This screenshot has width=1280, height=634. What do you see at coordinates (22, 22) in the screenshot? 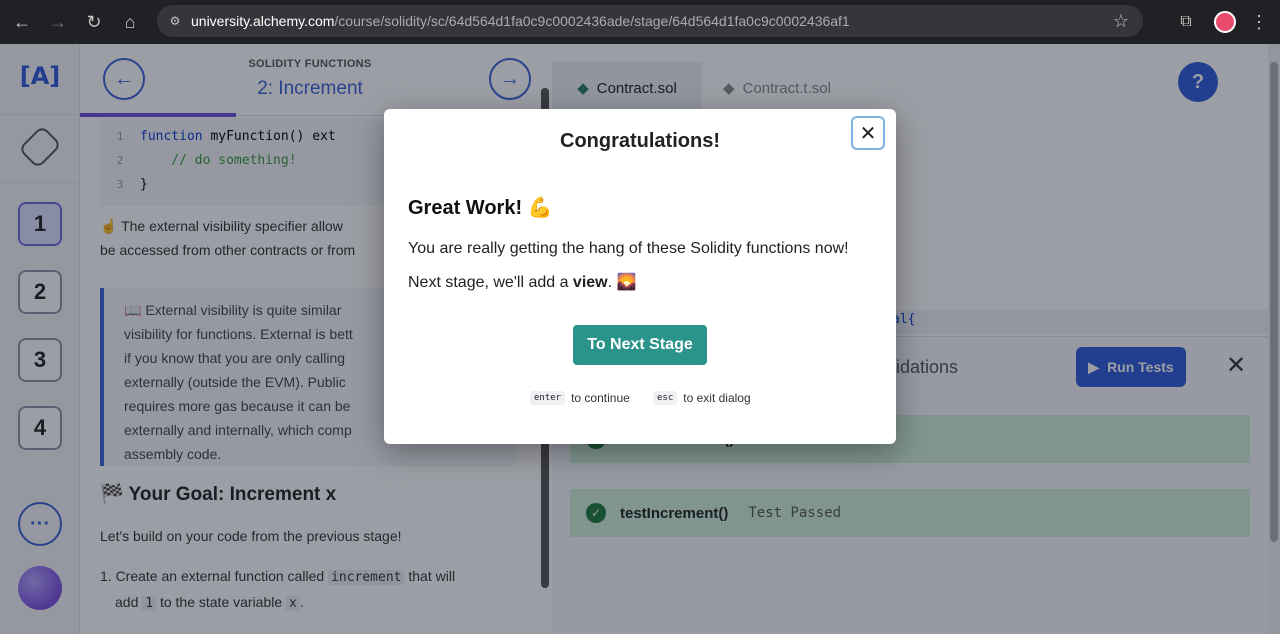
I see `back-icon: ←` at bounding box center [22, 22].